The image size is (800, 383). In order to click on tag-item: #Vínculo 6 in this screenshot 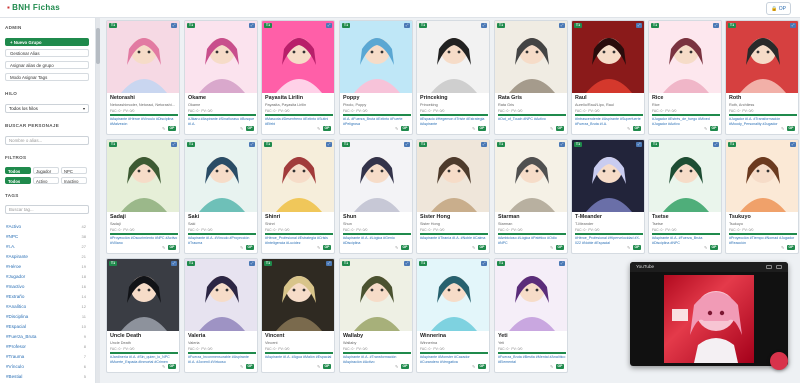, I will do `click(46, 367)`.